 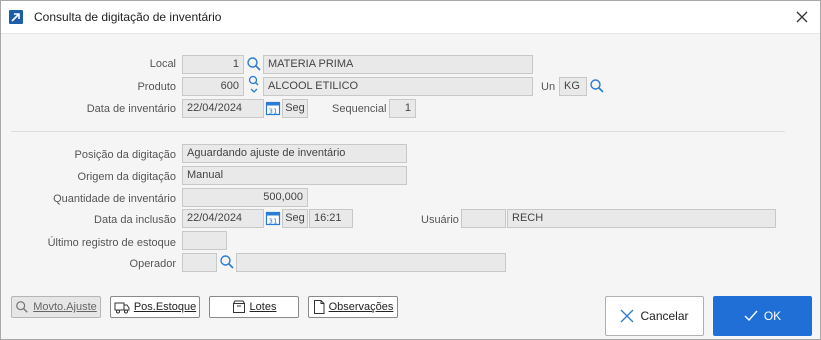 What do you see at coordinates (294, 153) in the screenshot?
I see `posicao-field: Aguardando ajuste de inventário` at bounding box center [294, 153].